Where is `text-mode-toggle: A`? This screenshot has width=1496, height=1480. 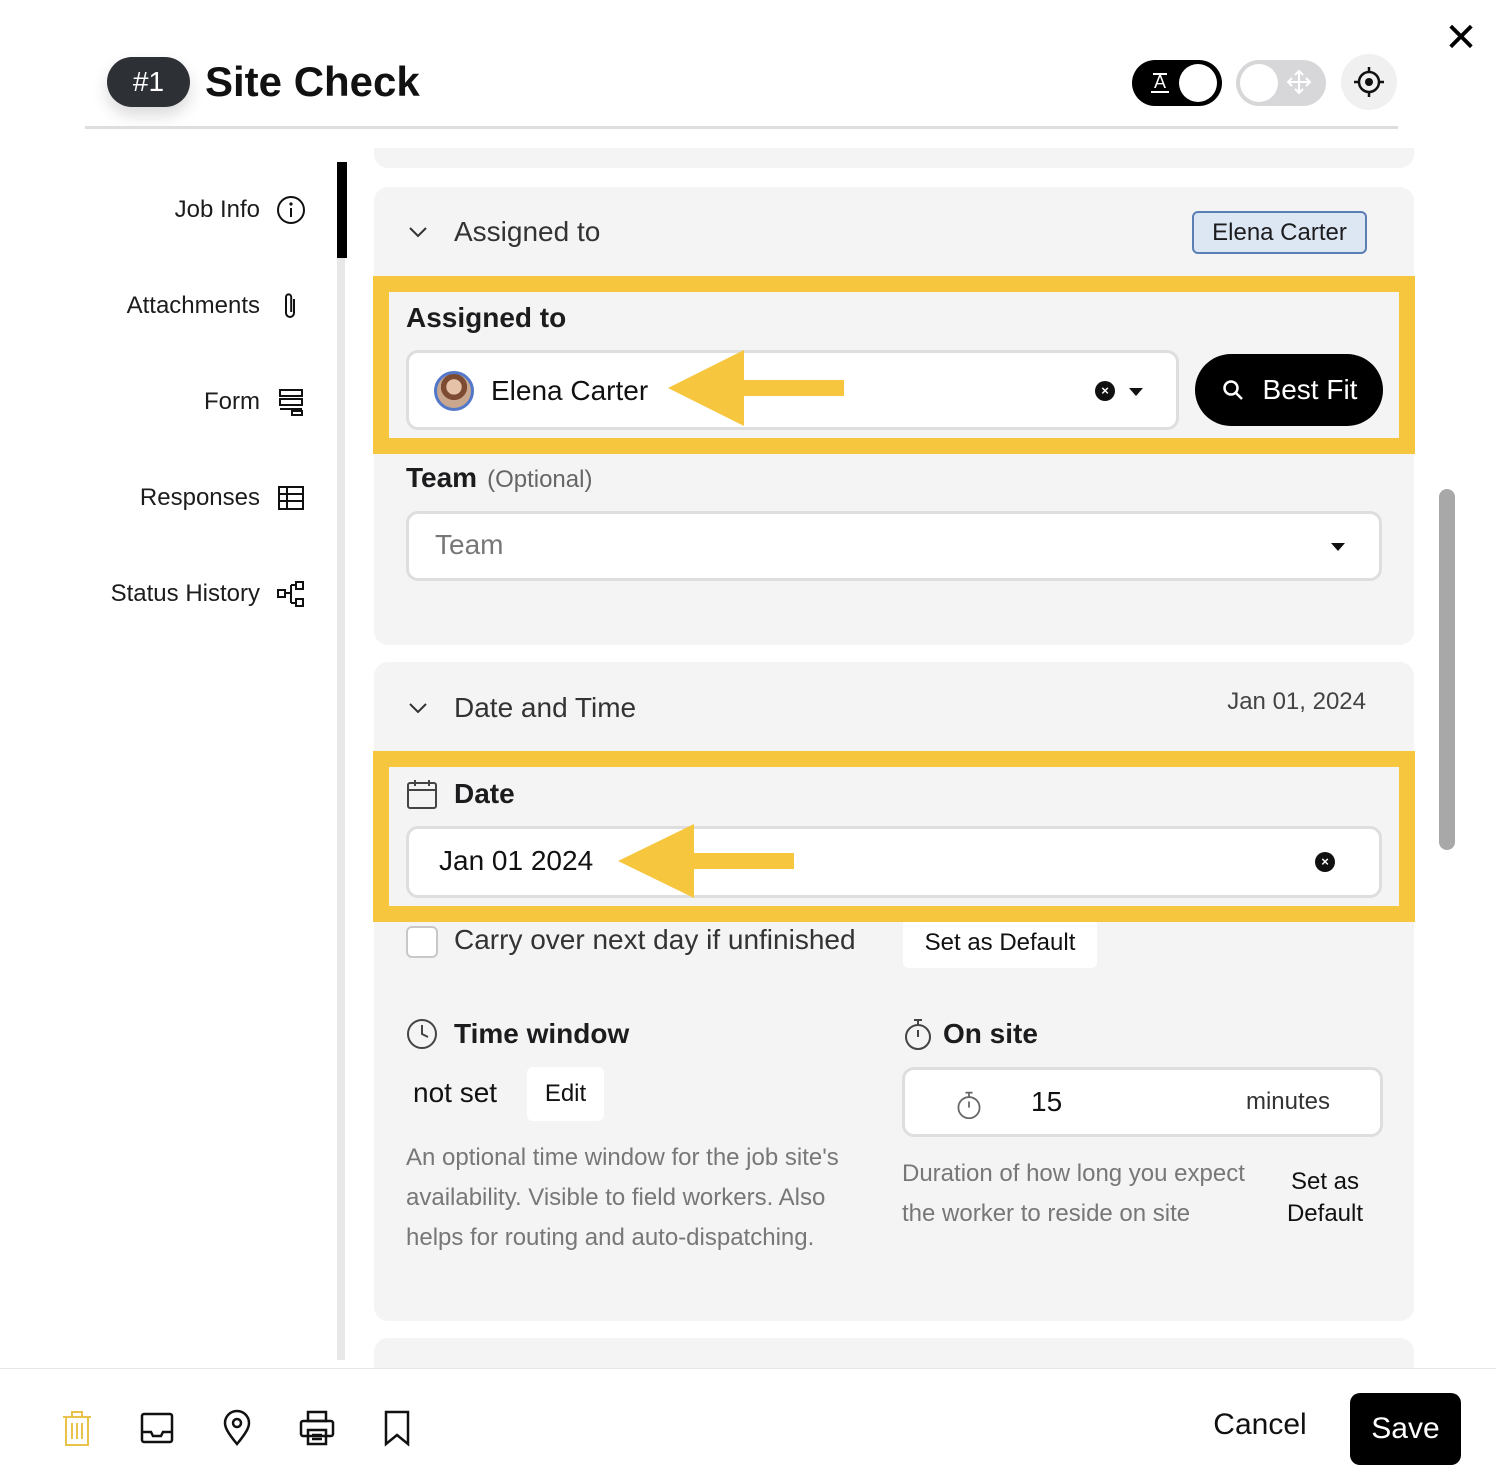 text-mode-toggle: A is located at coordinates (1177, 83).